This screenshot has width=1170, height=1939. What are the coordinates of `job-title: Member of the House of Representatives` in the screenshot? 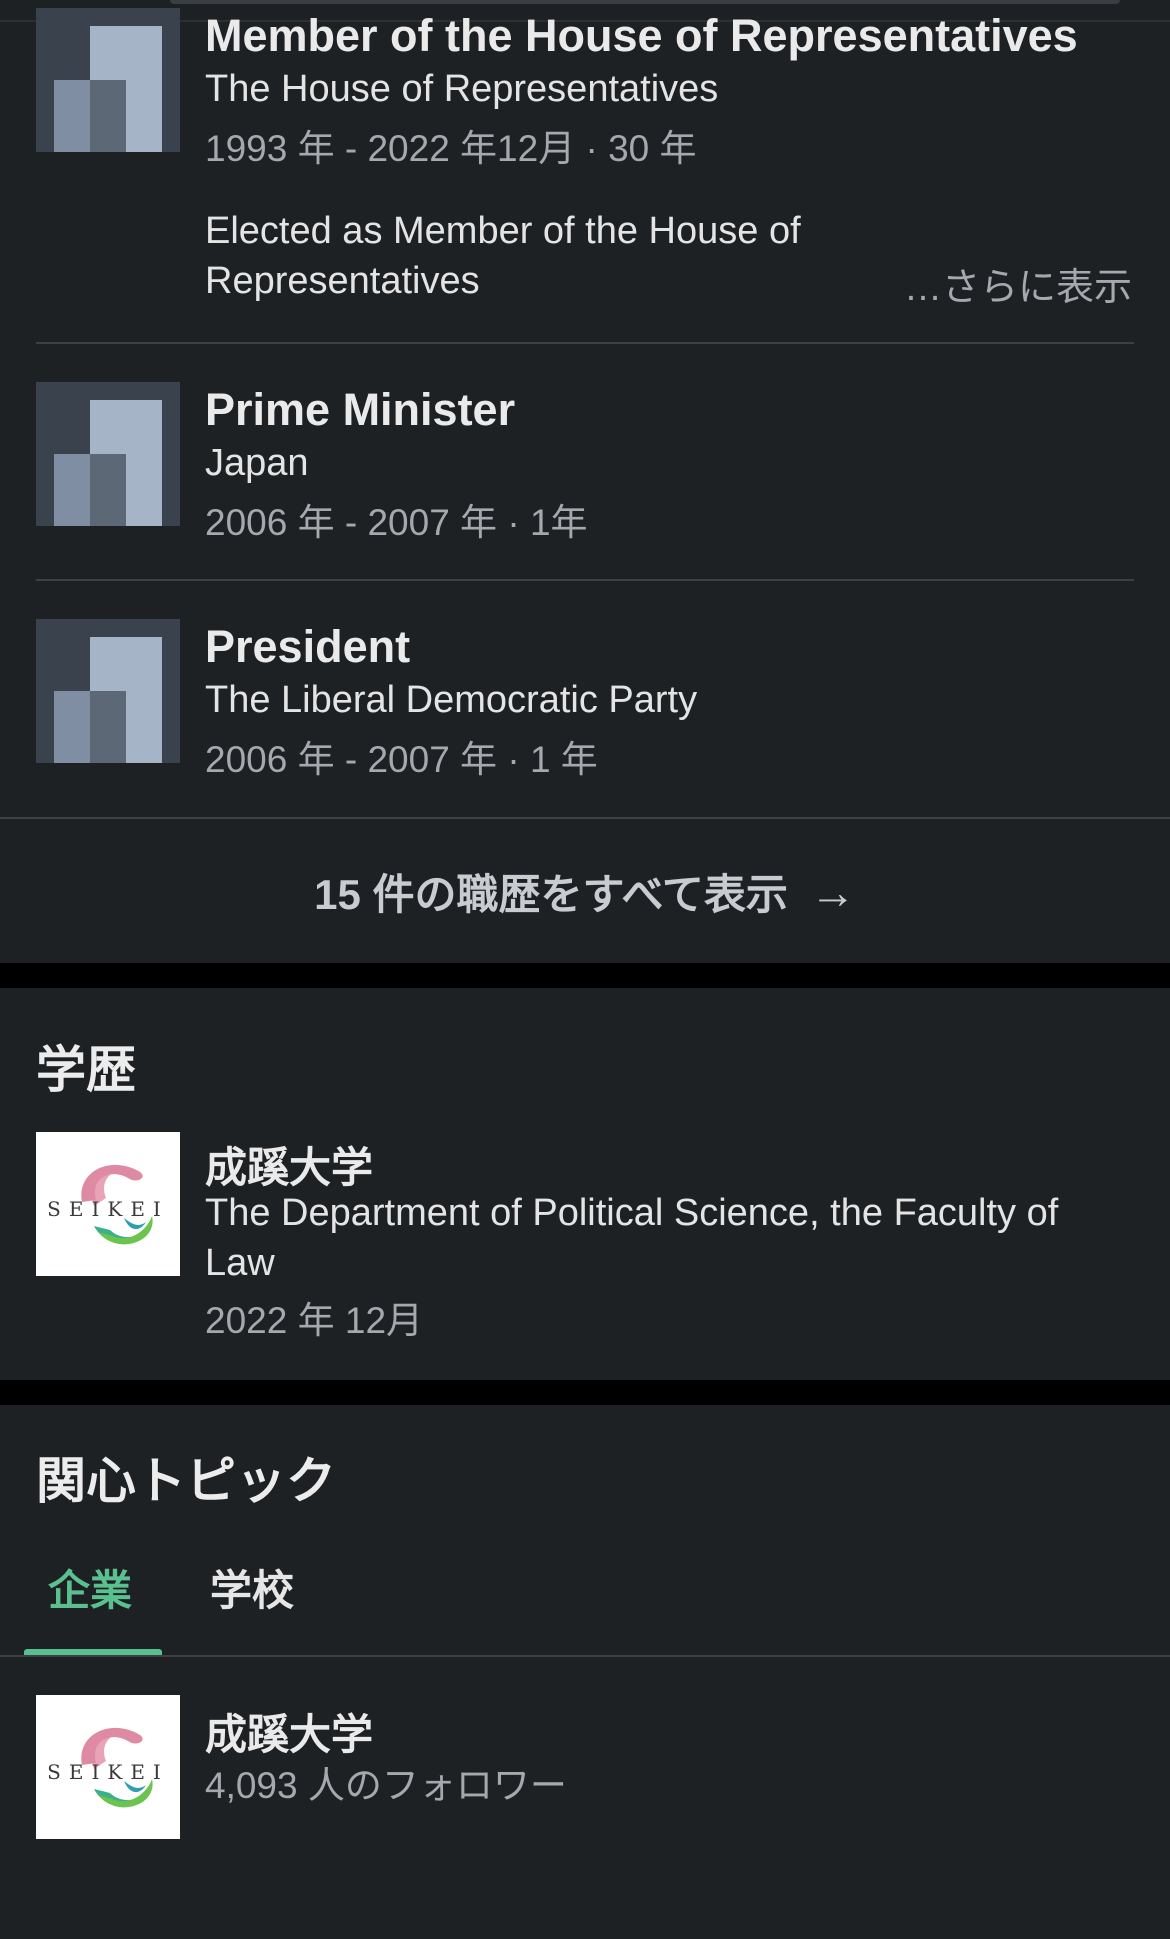 It's located at (641, 36).